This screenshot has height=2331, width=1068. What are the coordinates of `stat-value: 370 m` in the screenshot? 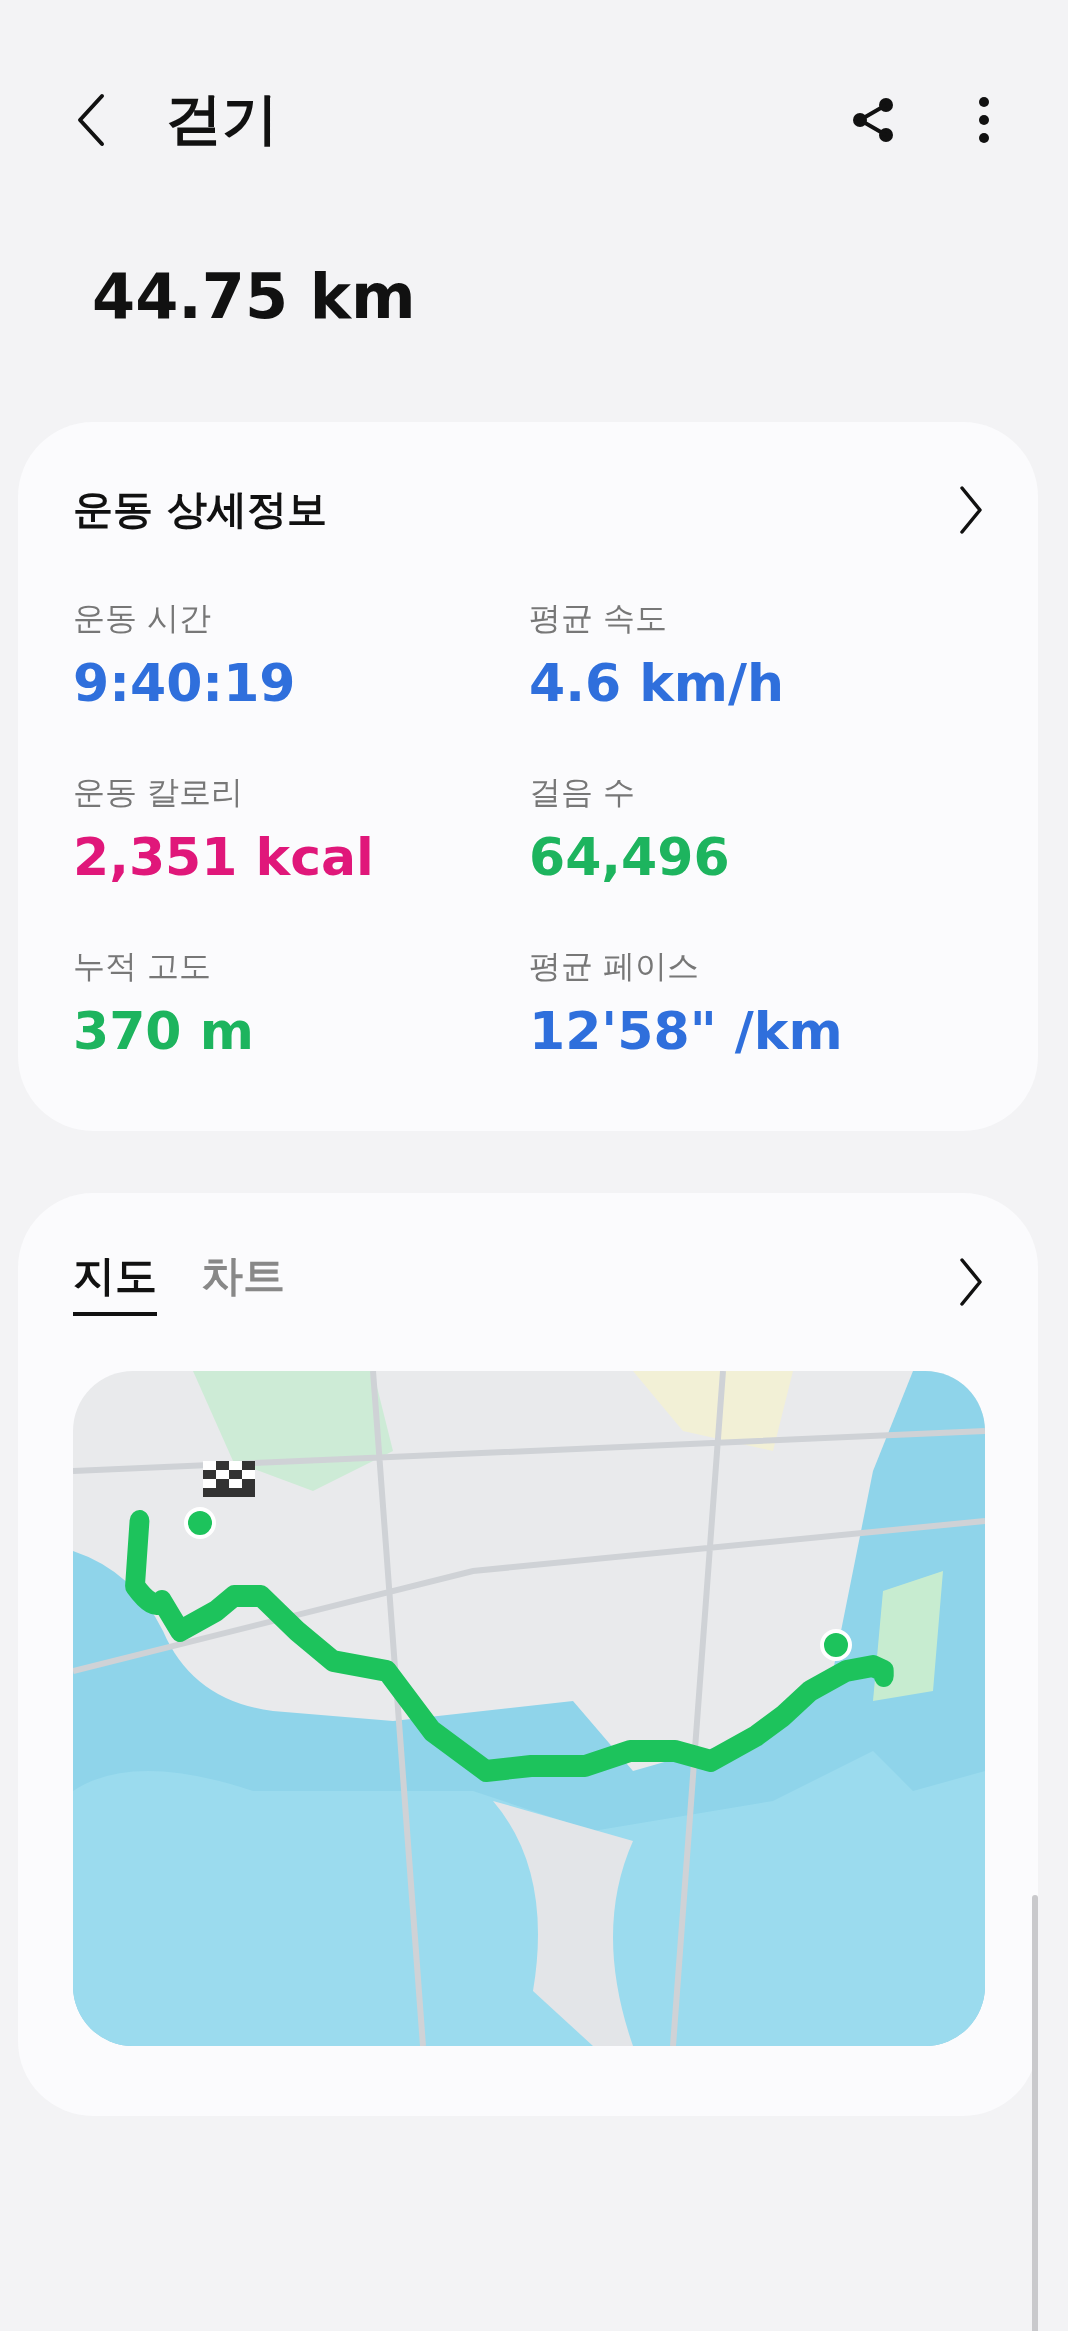 It's located at (164, 1031).